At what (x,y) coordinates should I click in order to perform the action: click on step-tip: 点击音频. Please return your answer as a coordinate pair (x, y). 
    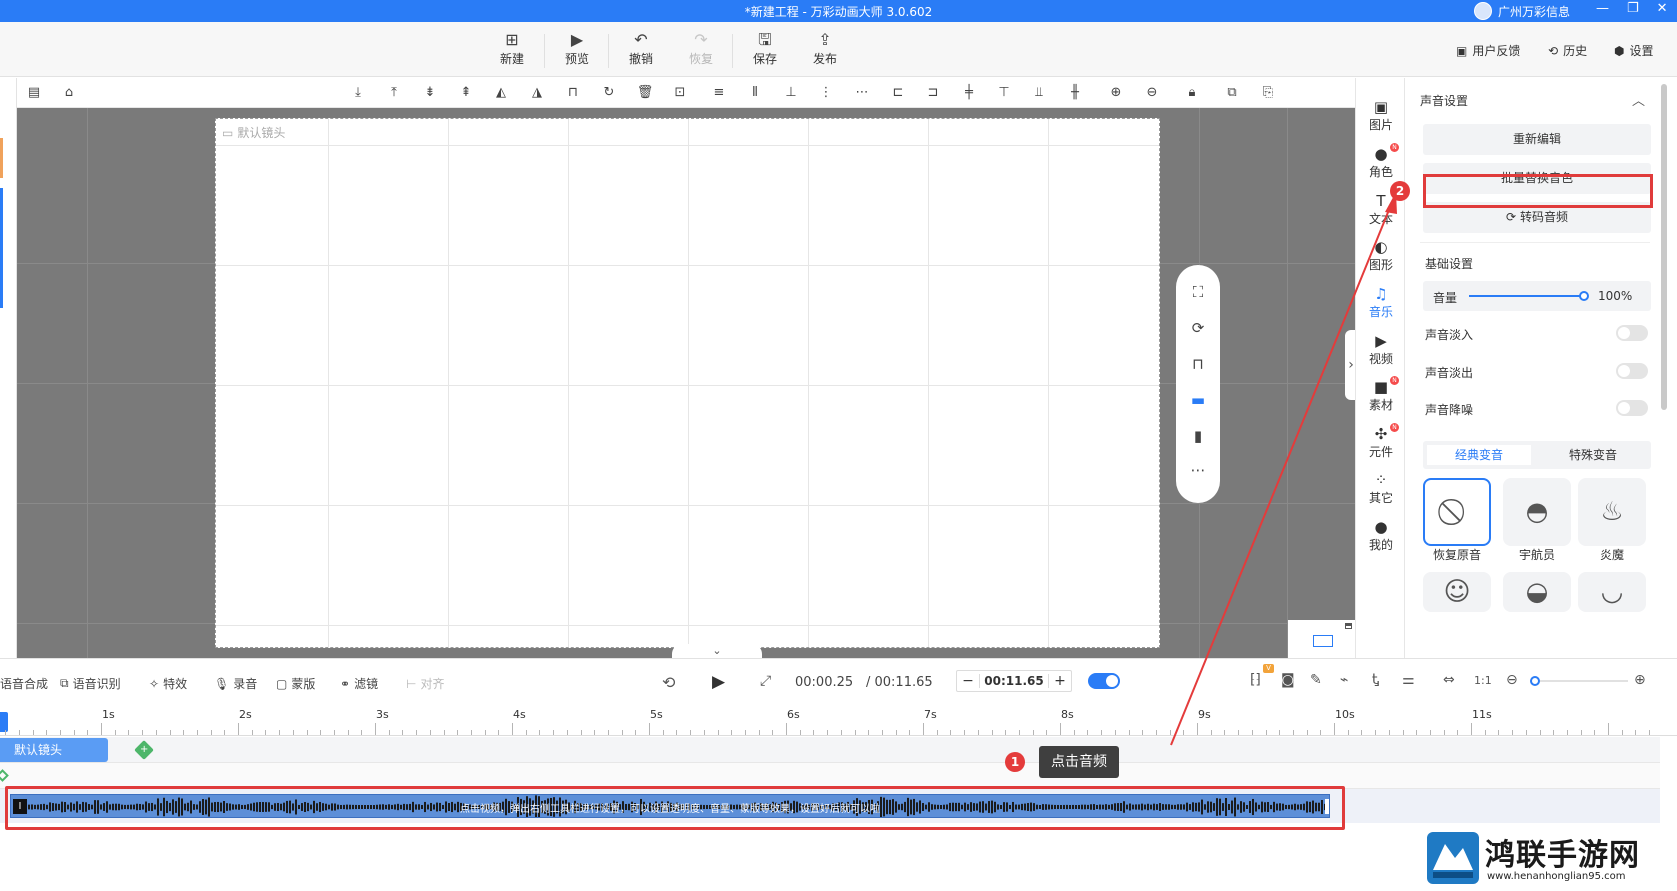
    Looking at the image, I should click on (1079, 762).